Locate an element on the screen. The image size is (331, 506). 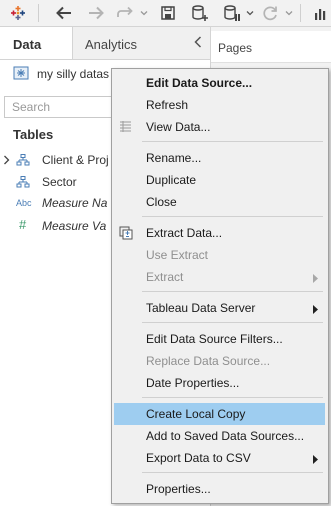
save-icon is located at coordinates (168, 13).